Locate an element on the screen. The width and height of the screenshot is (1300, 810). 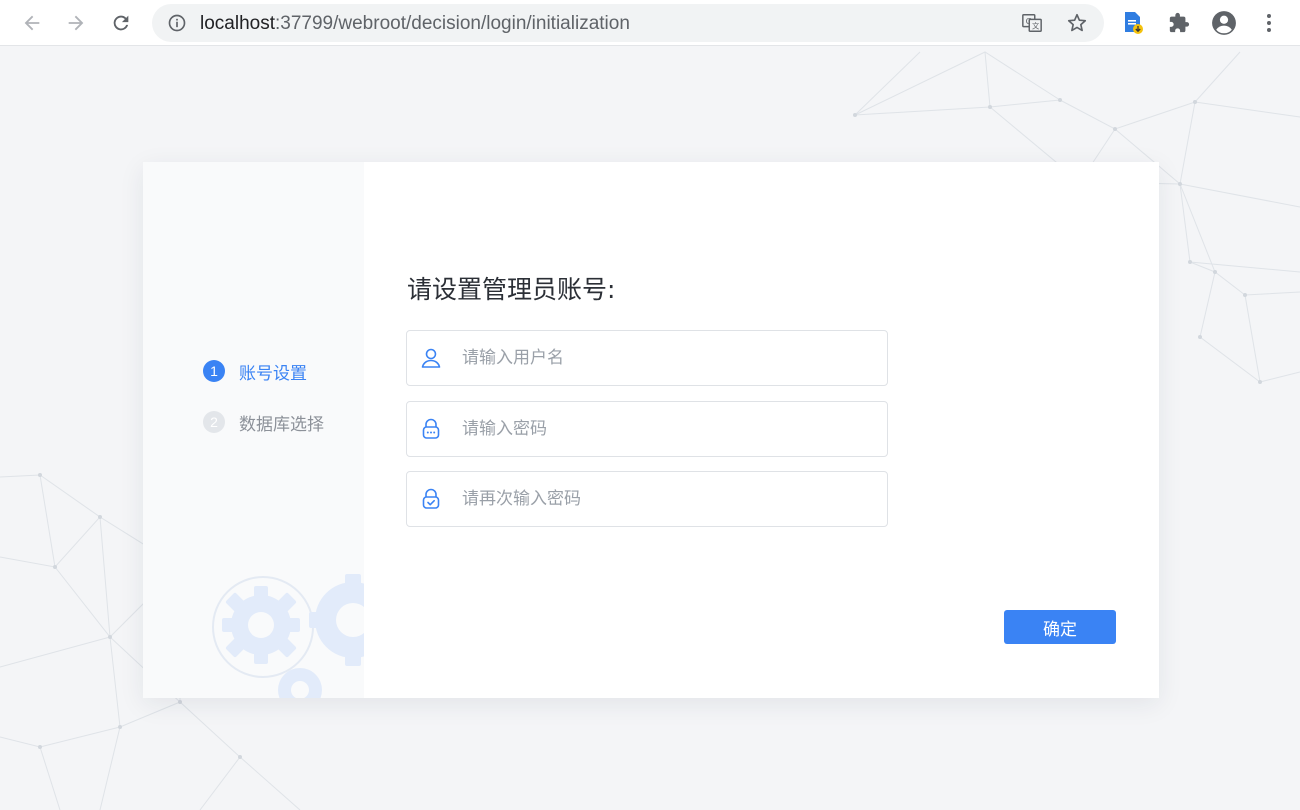
confirm-password-field is located at coordinates (647, 499).